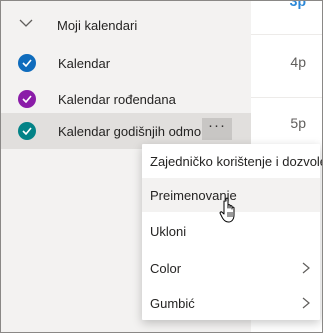 This screenshot has width=323, height=333. I want to click on time-label: 4p, so click(298, 62).